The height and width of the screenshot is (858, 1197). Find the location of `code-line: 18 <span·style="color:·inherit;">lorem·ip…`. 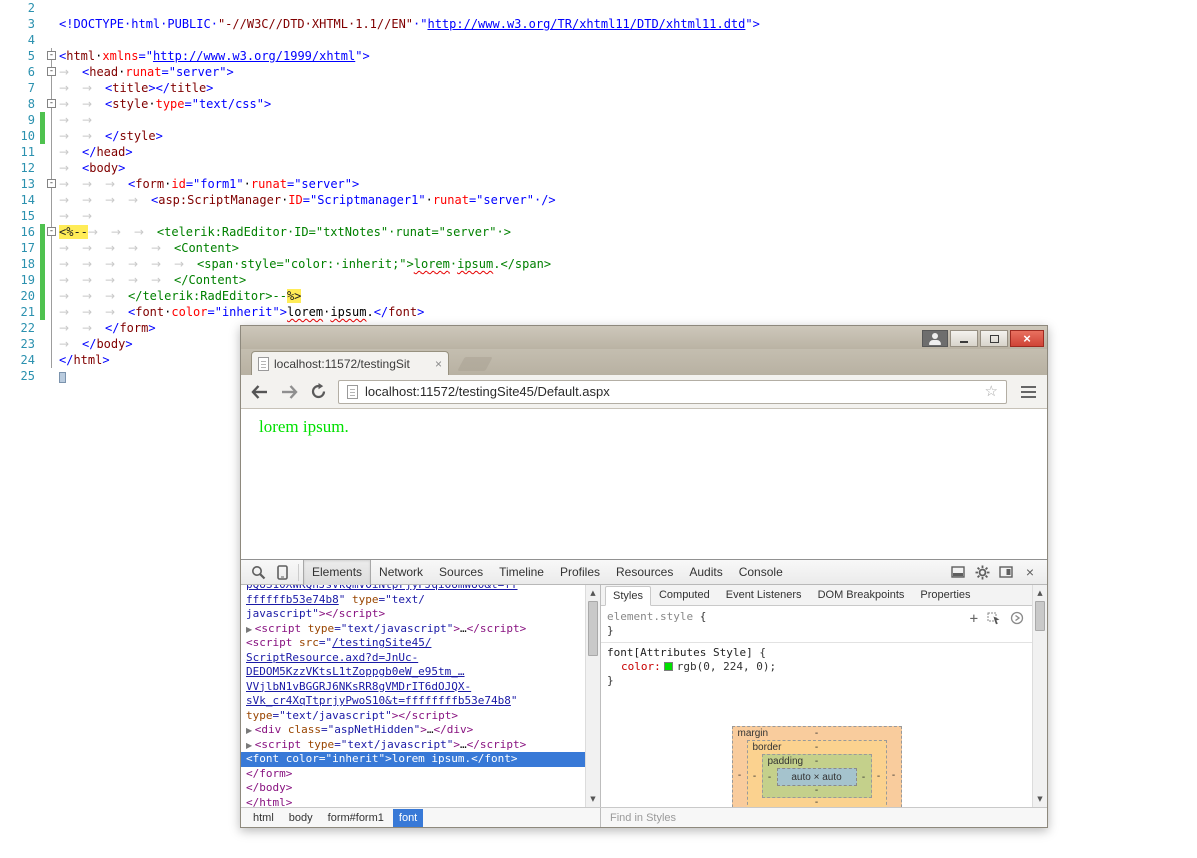

code-line: 18 <span·style="color:·inherit;">lorem·ip… is located at coordinates (598, 264).